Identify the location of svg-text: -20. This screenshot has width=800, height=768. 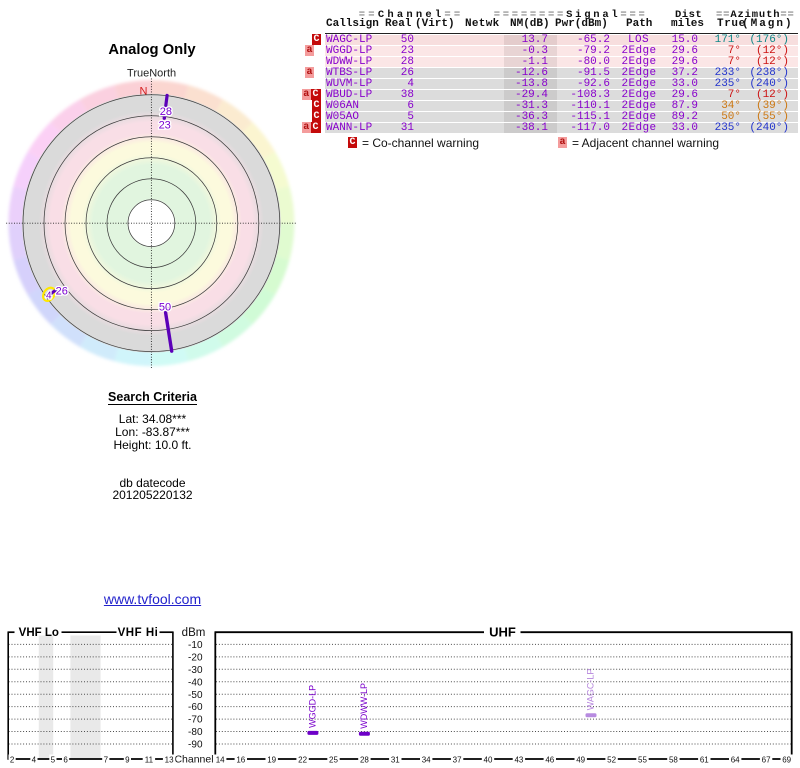
(195, 658).